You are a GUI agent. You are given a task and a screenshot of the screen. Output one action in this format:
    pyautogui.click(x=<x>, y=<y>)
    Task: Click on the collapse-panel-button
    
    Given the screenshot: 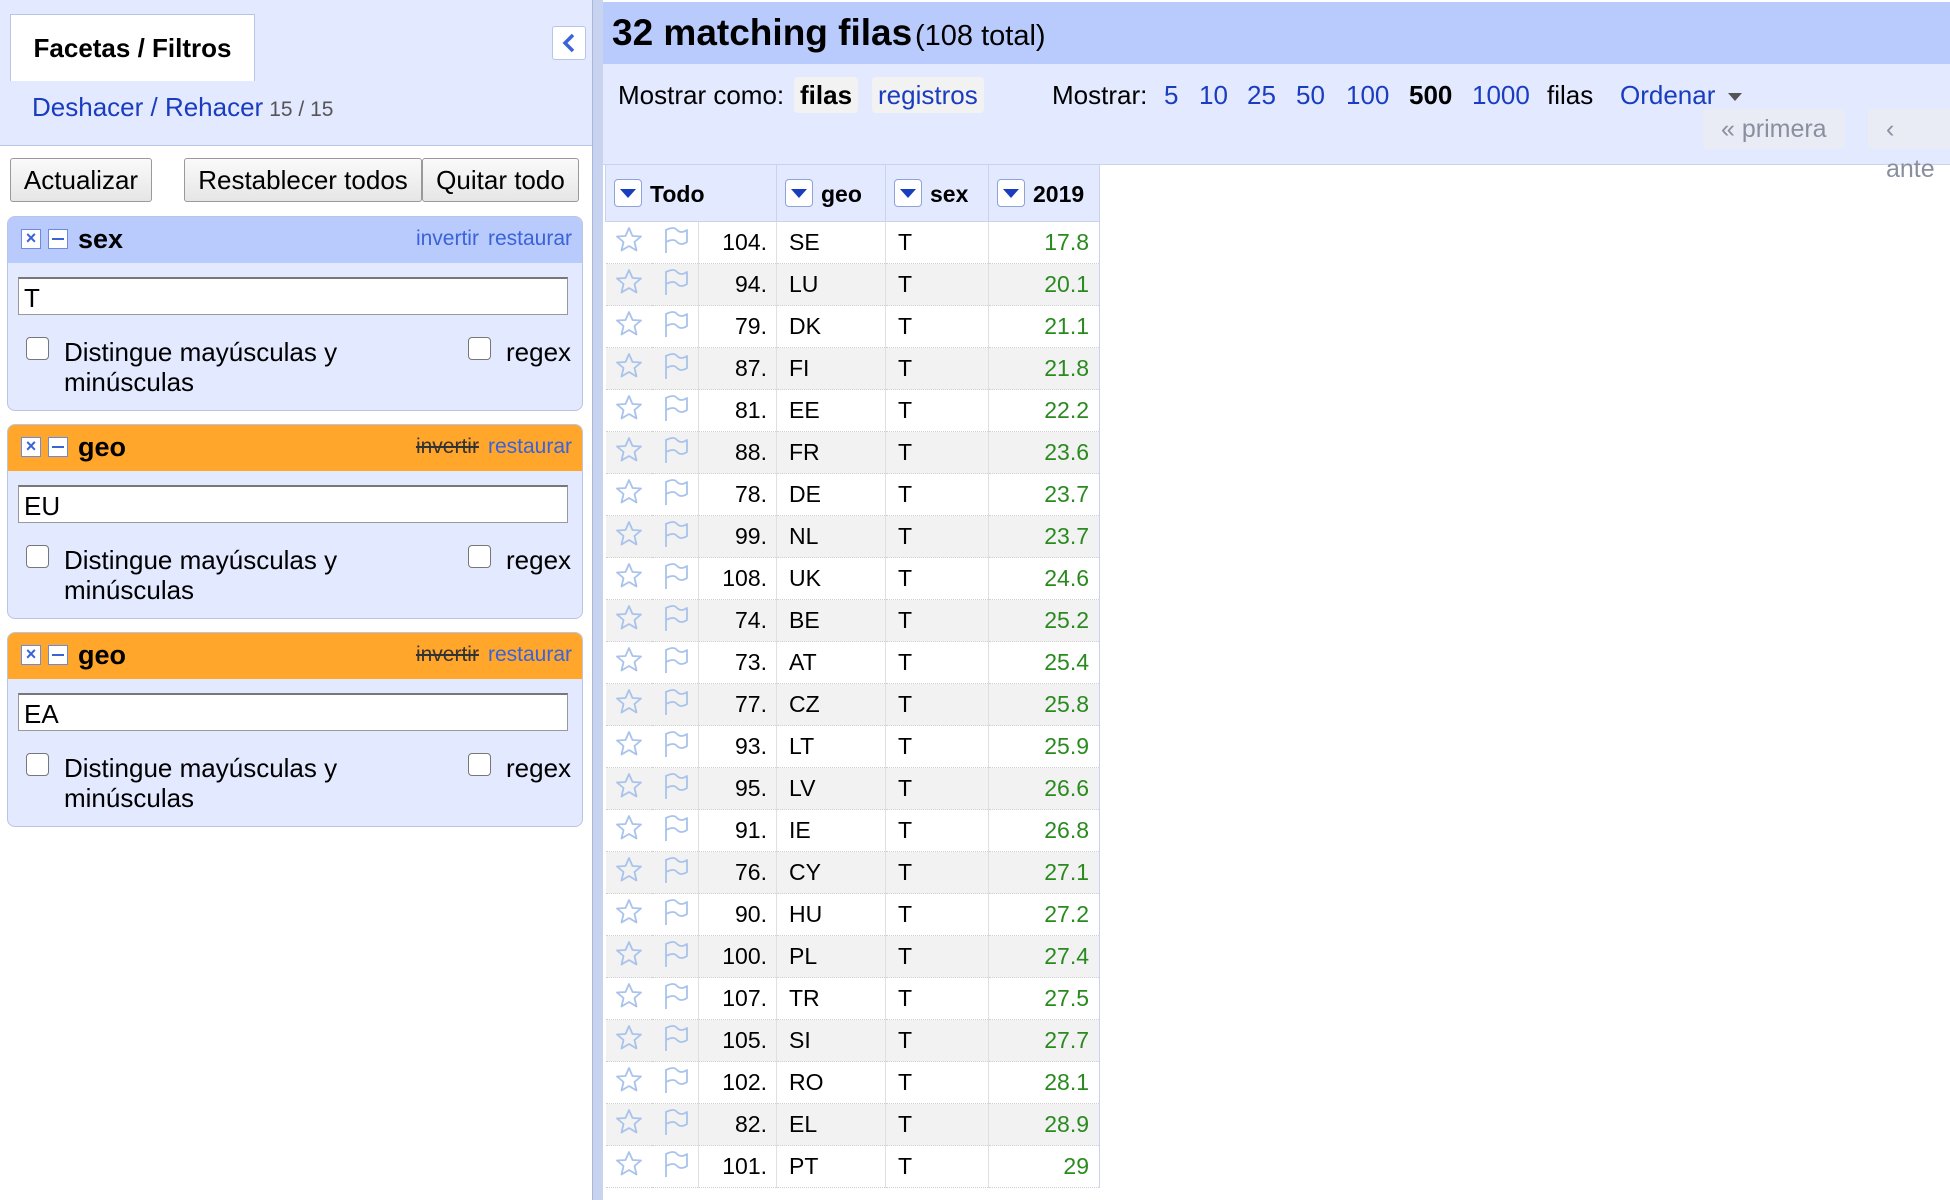 What is the action you would take?
    pyautogui.click(x=569, y=43)
    